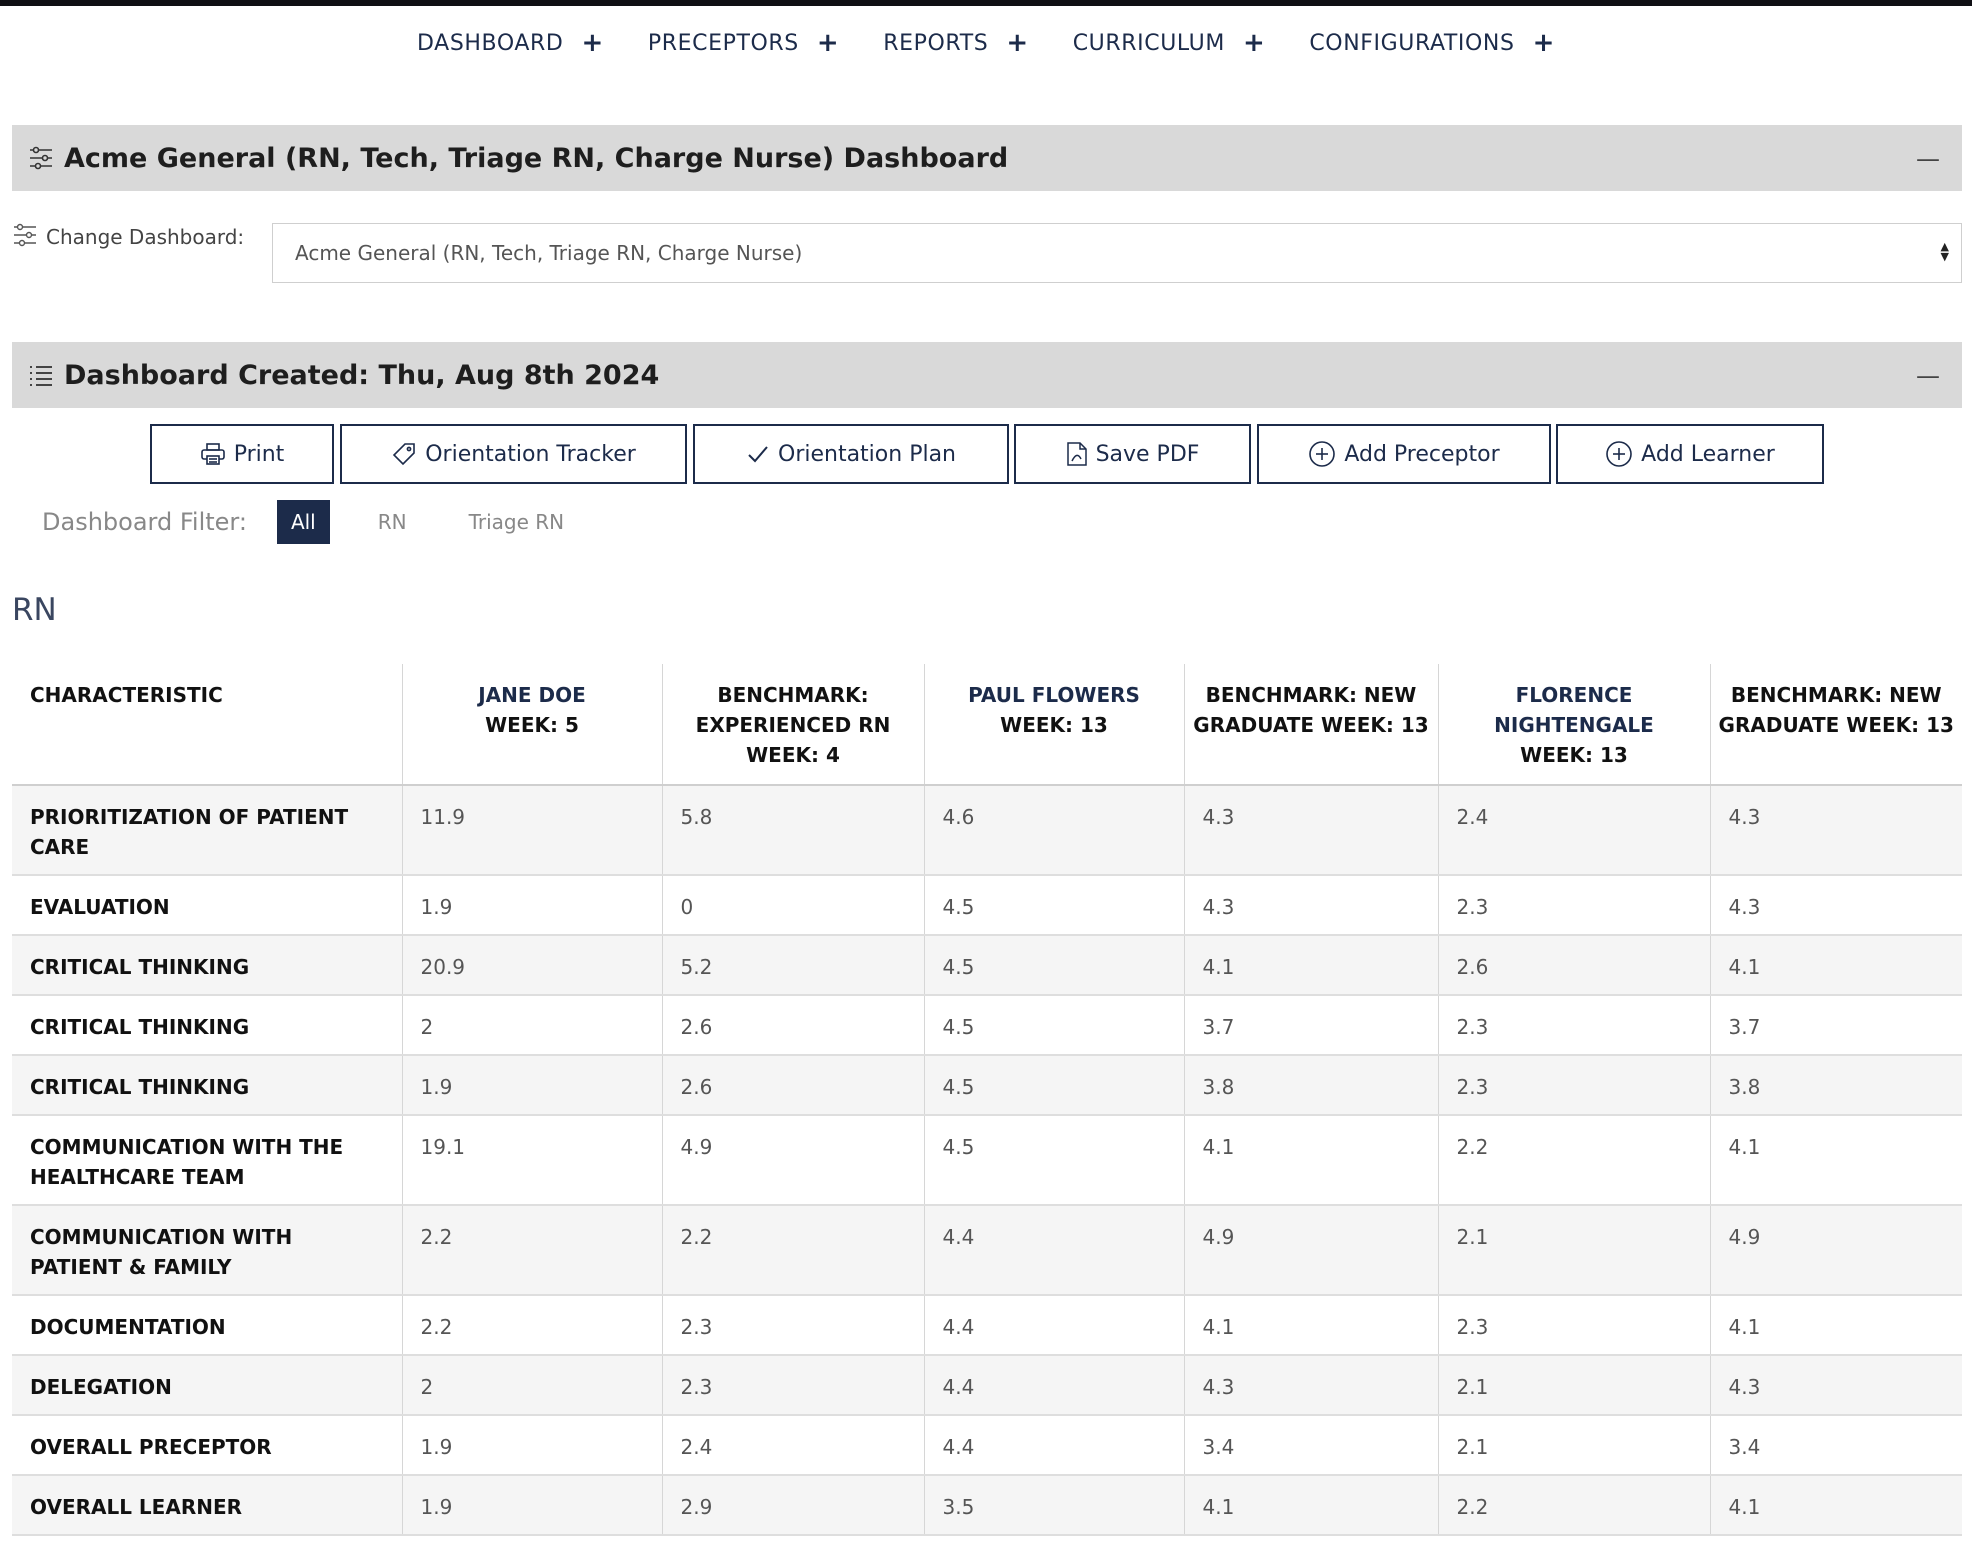 This screenshot has width=1972, height=1556. I want to click on top-border, so click(986, 3).